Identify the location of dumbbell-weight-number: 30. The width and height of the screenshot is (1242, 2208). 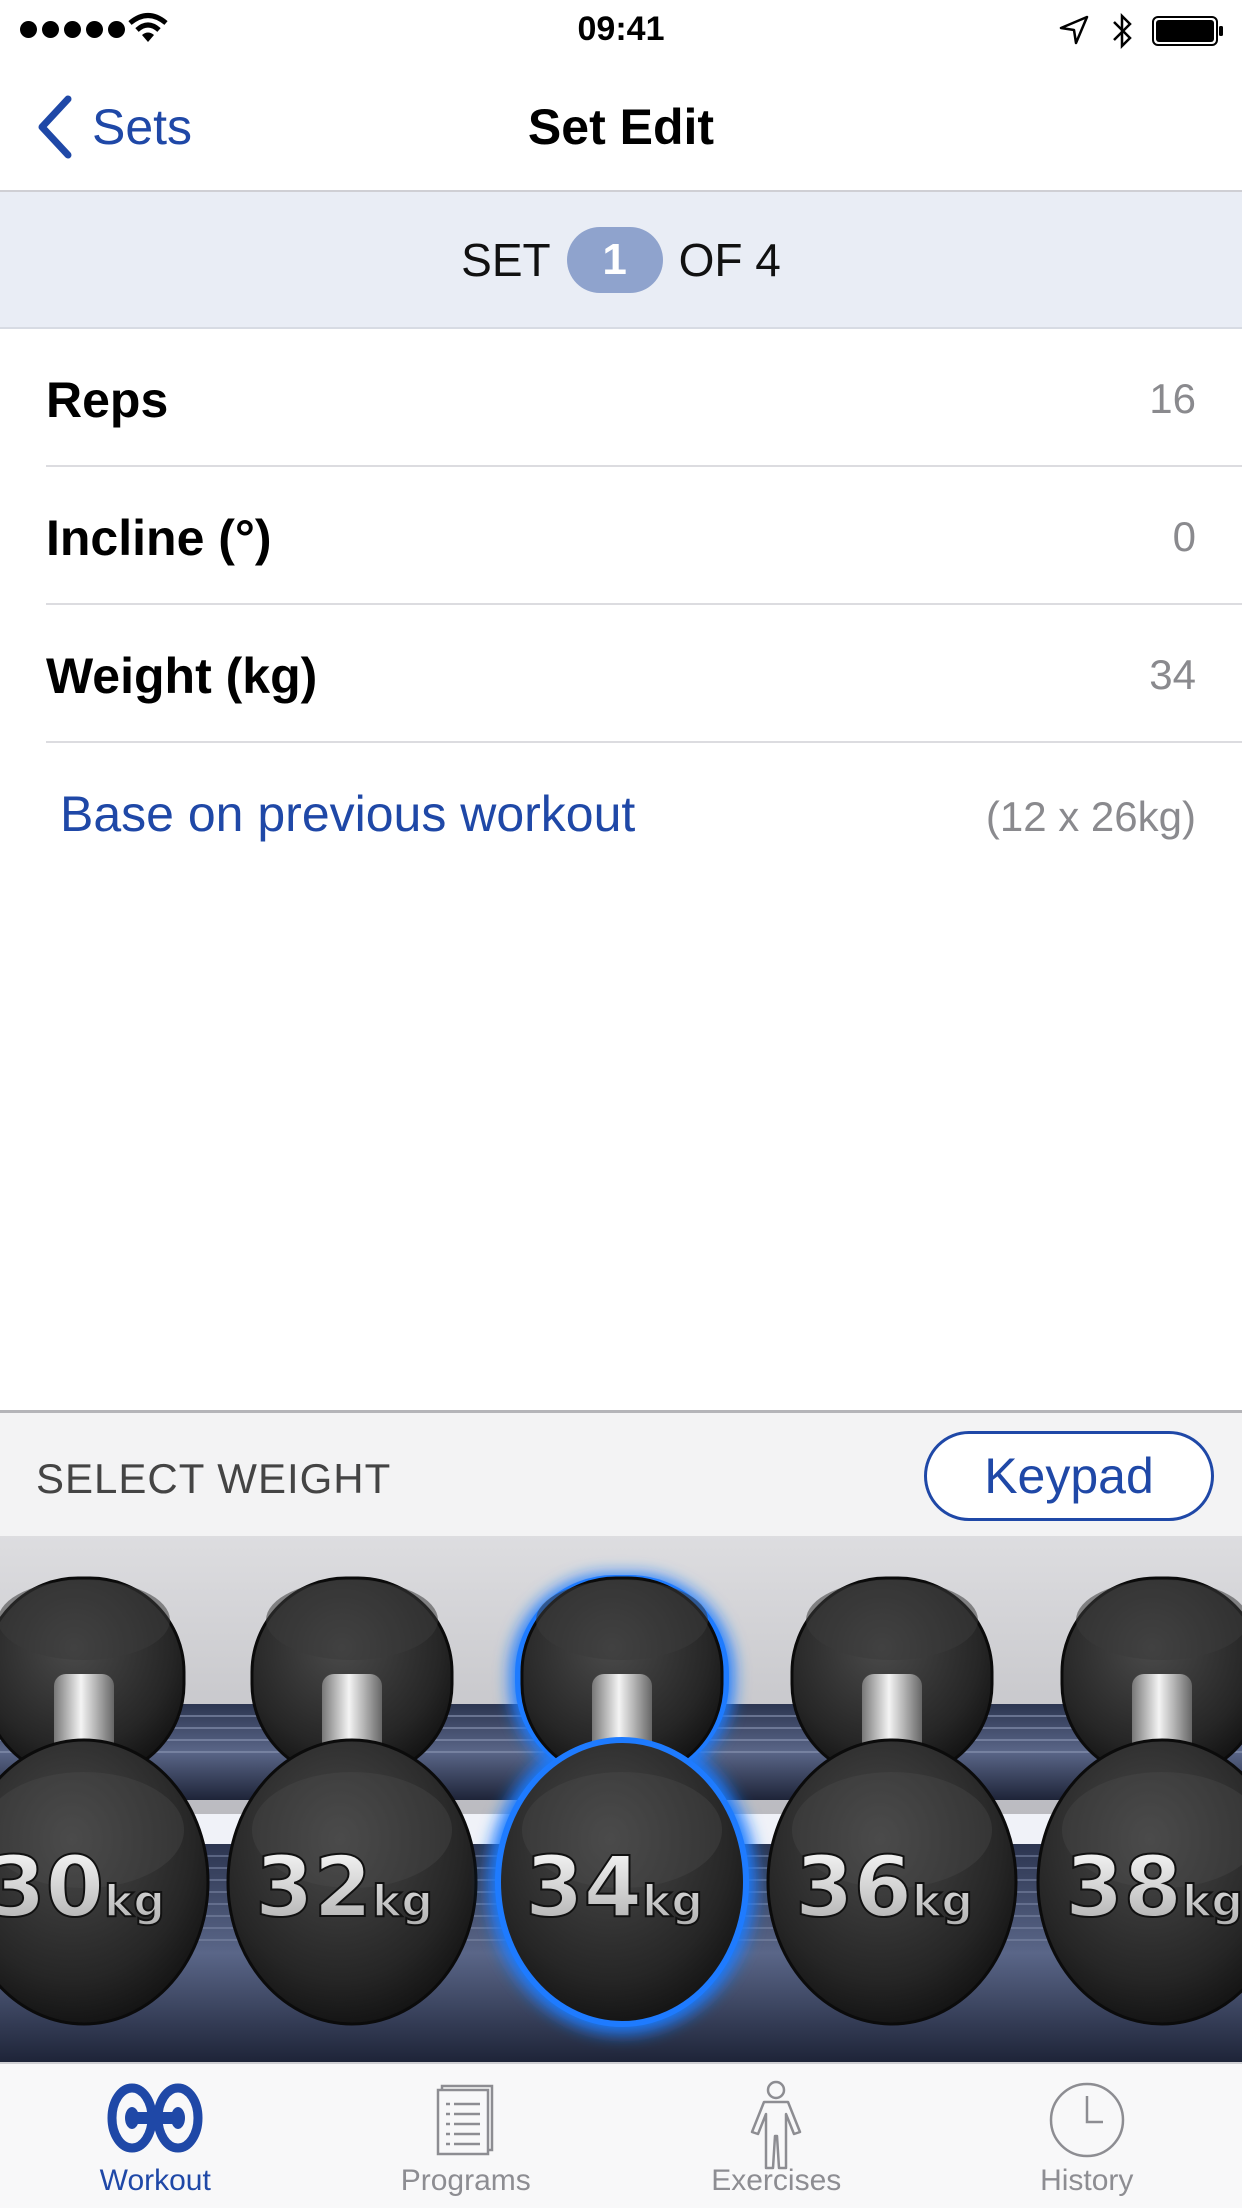
(52, 1887).